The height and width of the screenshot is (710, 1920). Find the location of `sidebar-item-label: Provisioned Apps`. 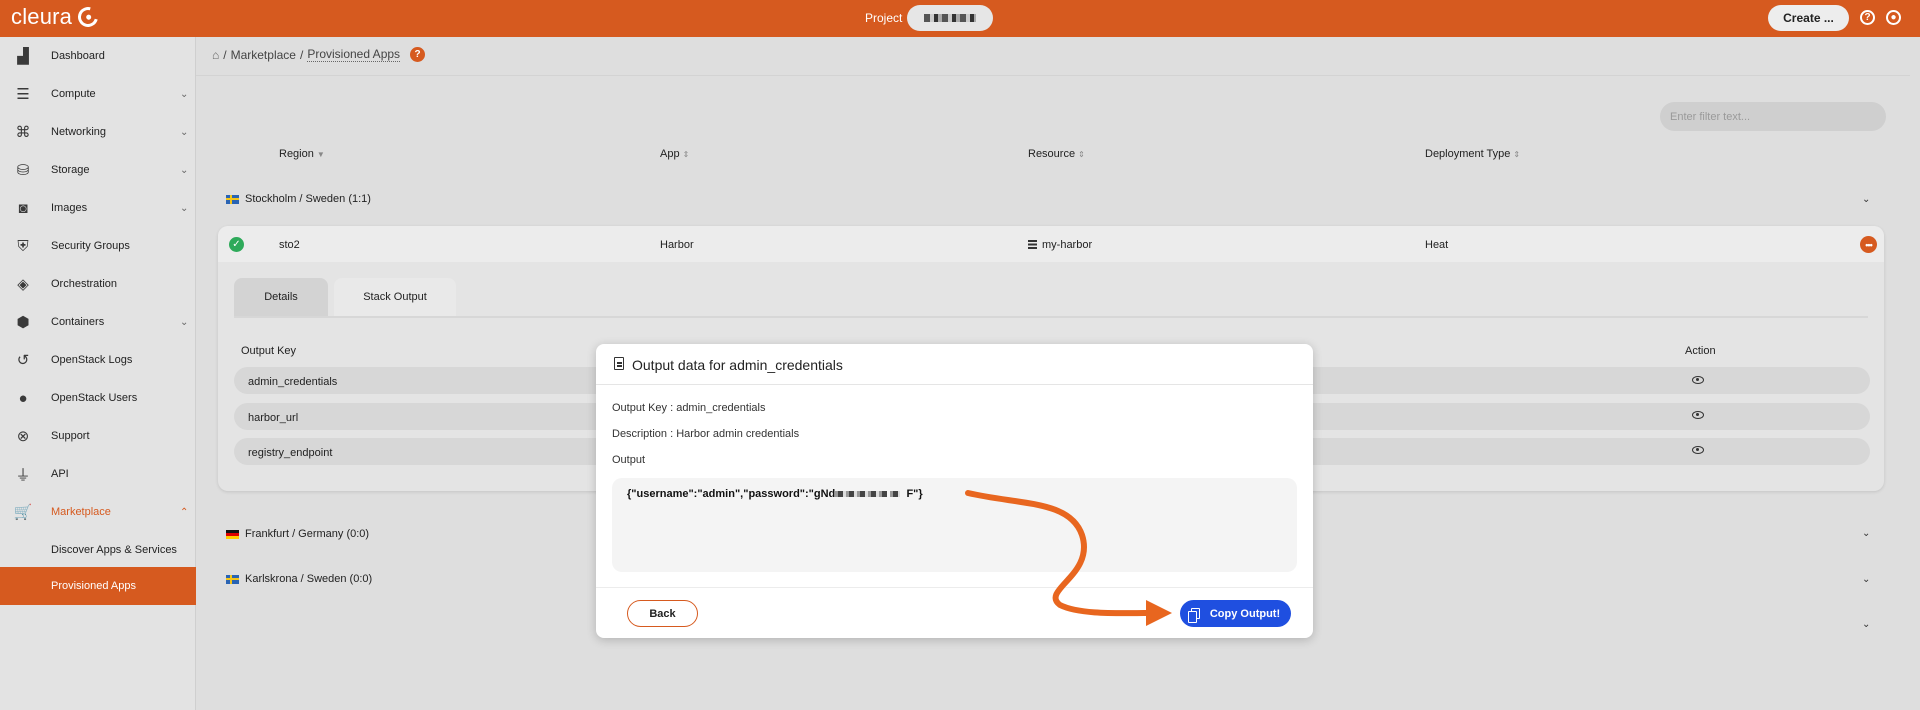

sidebar-item-label: Provisioned Apps is located at coordinates (93, 586).